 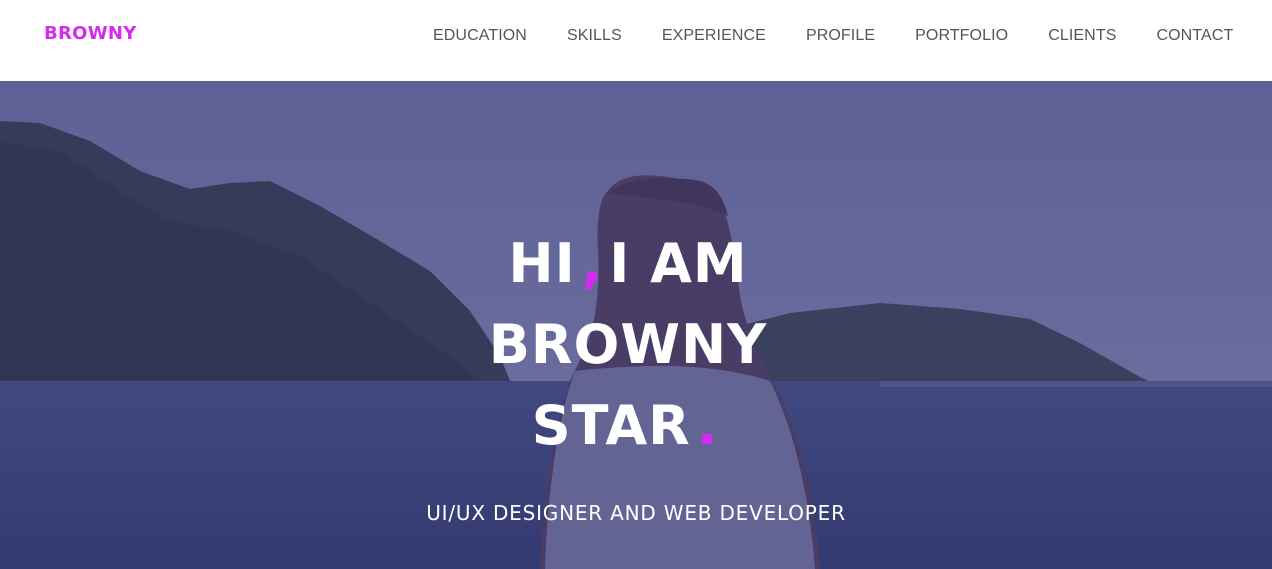 I want to click on nav-link-skills: SKILLS, so click(x=594, y=36).